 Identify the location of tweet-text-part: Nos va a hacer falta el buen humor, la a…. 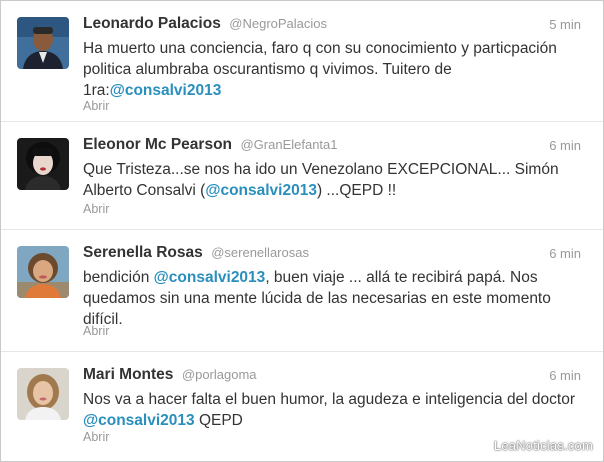
(329, 399).